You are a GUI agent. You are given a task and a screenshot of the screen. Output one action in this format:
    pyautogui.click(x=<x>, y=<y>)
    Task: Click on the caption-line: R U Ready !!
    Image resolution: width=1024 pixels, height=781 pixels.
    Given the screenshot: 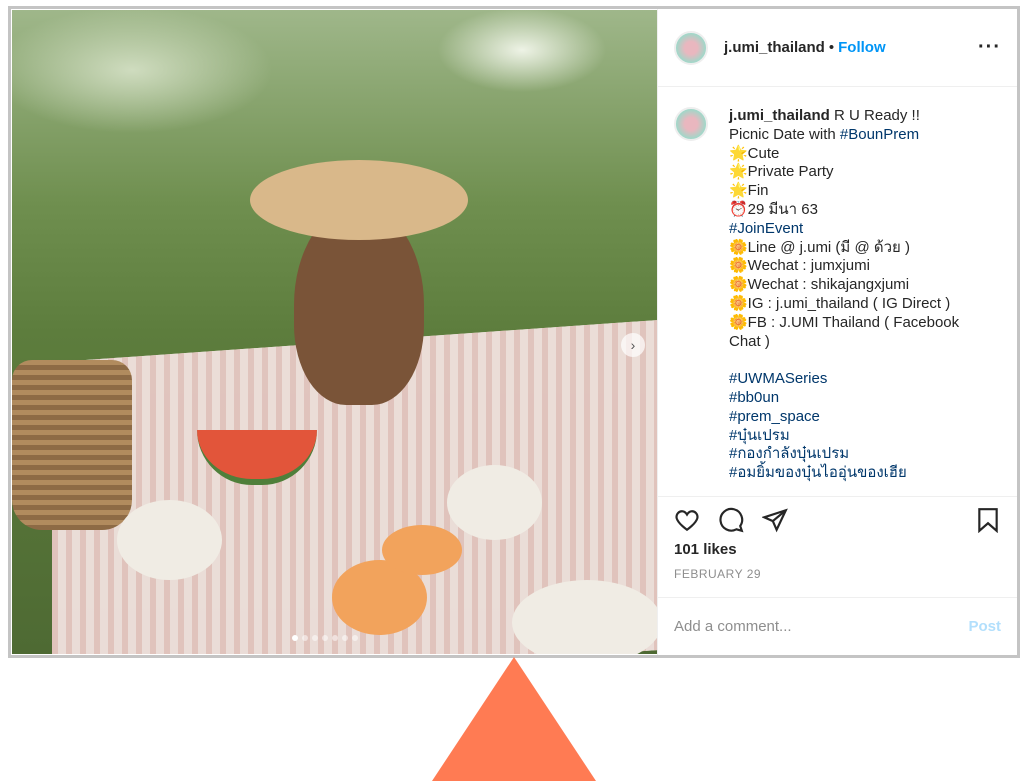 What is the action you would take?
    pyautogui.click(x=877, y=115)
    